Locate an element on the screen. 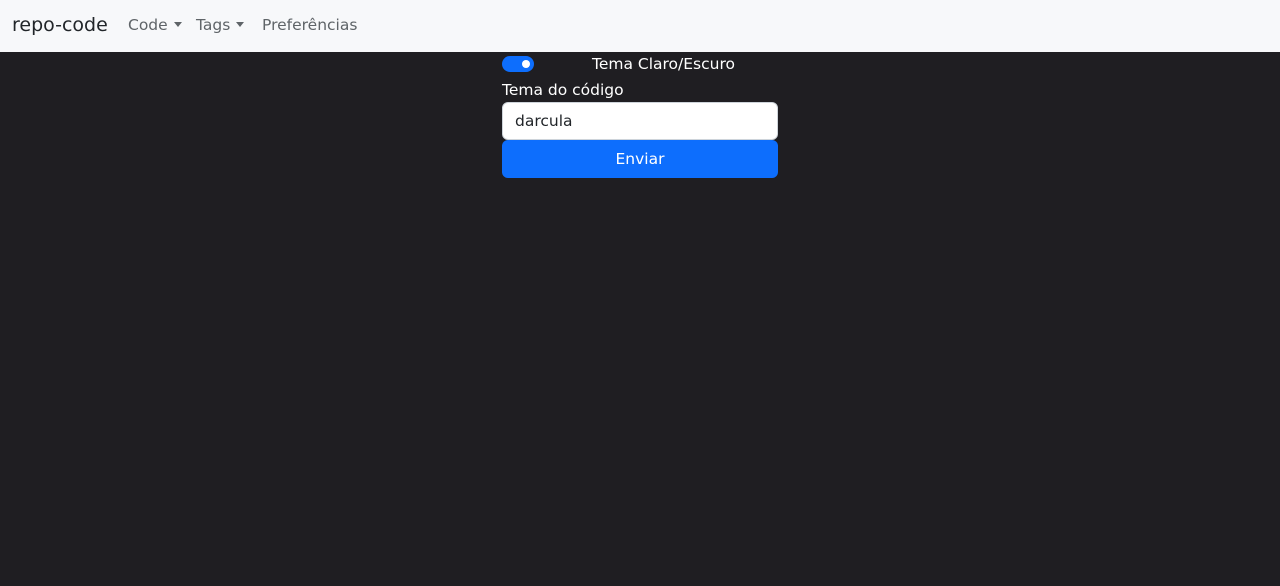 The width and height of the screenshot is (1280, 586). nav-code-dropdown: Code is located at coordinates (155, 25).